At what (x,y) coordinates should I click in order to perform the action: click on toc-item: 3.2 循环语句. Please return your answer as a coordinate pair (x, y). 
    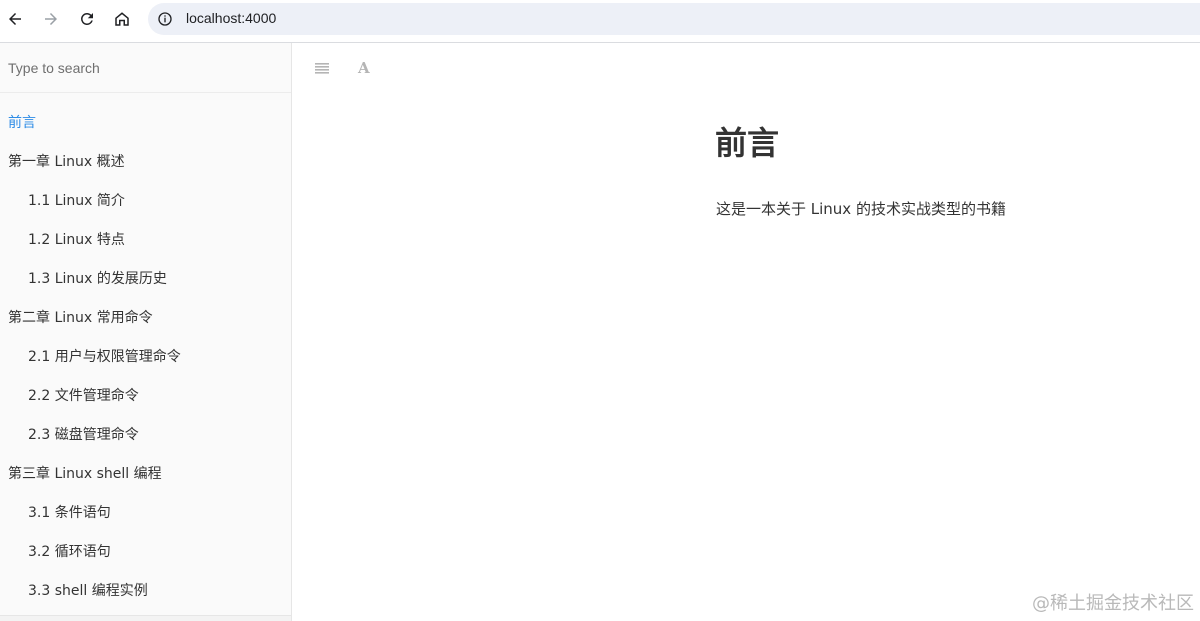
    Looking at the image, I should click on (145, 553).